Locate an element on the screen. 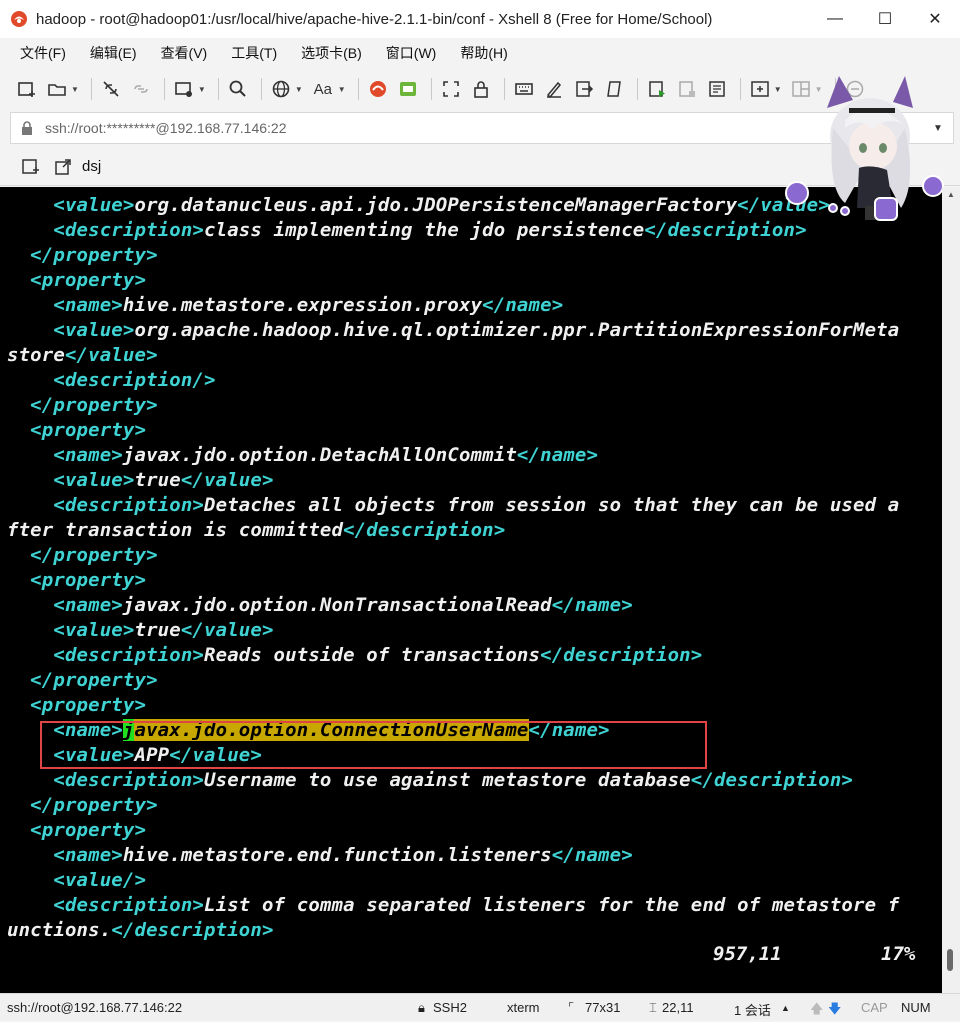 This screenshot has height=1022, width=960. caps-lock-indicator: CAP is located at coordinates (874, 1007).